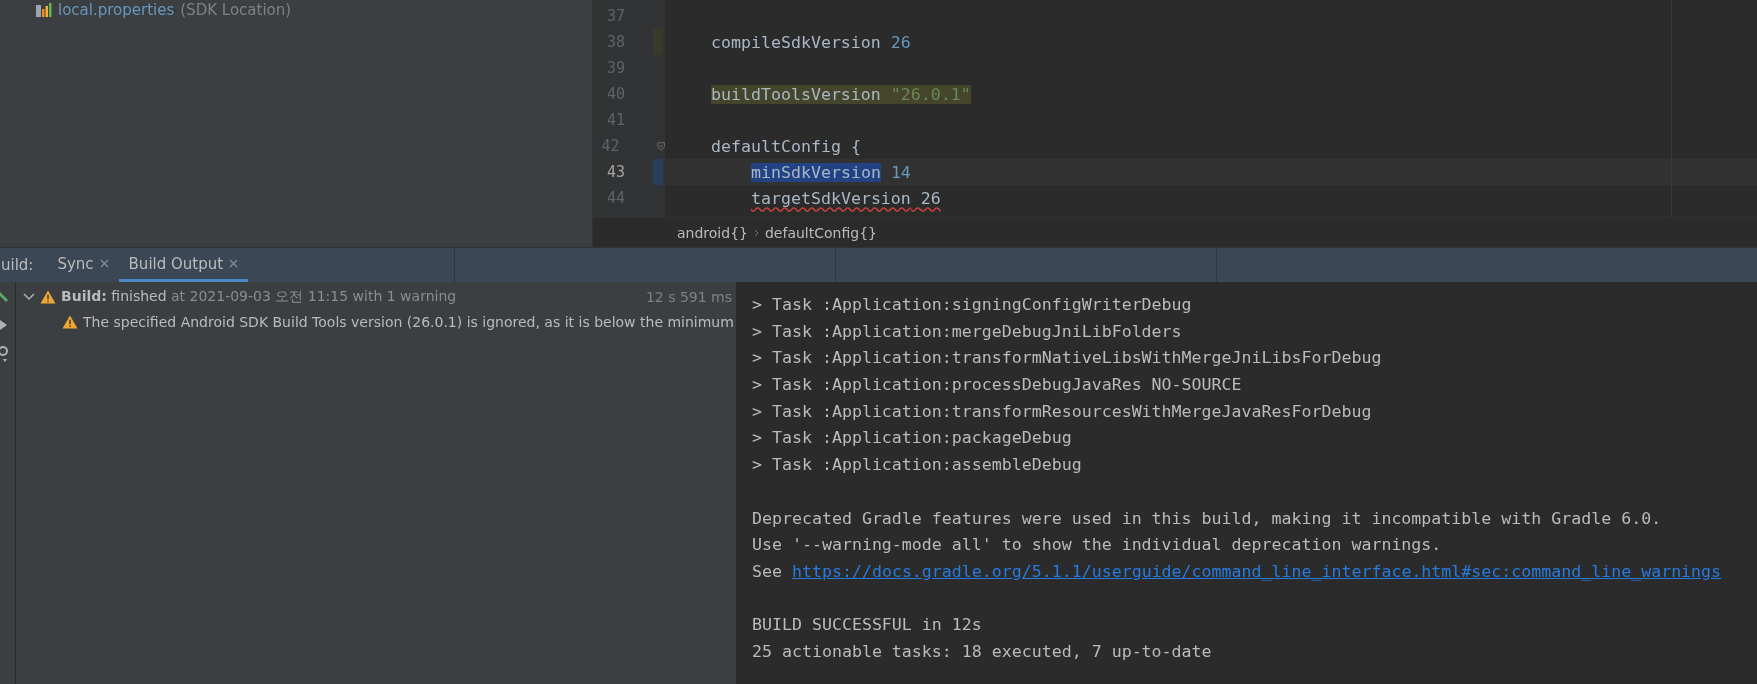 The image size is (1757, 684). I want to click on properties-file-icon, so click(44, 10).